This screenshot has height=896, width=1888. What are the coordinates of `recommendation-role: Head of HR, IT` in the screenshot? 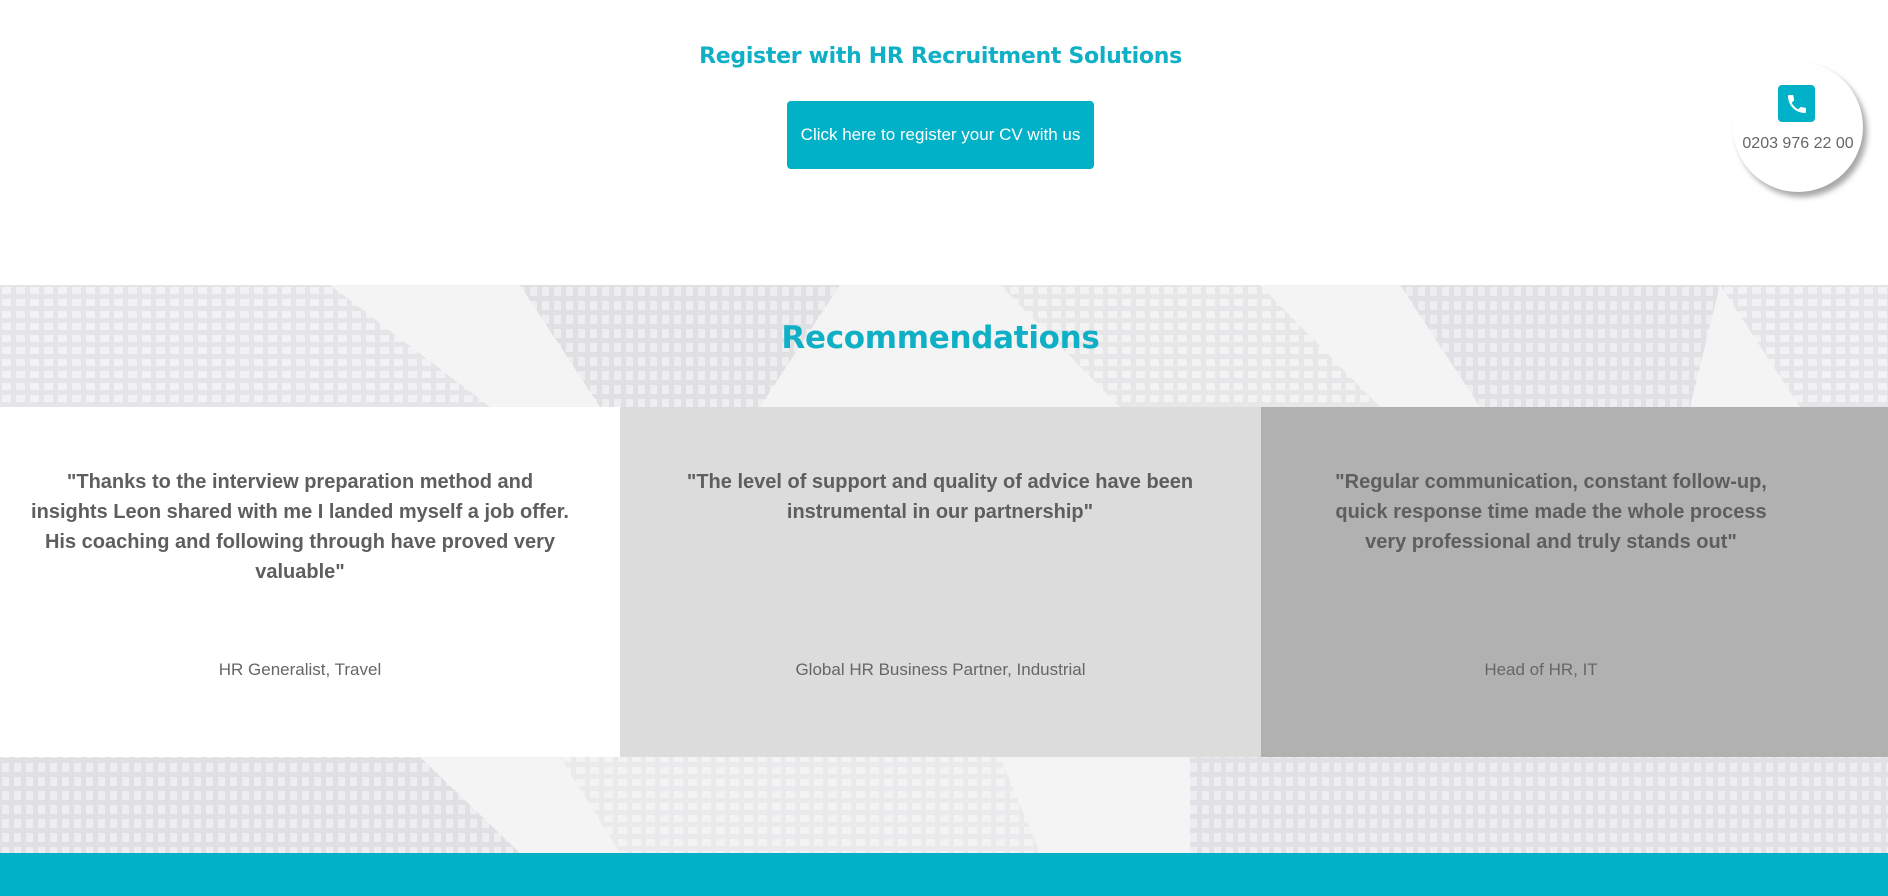 It's located at (1541, 669).